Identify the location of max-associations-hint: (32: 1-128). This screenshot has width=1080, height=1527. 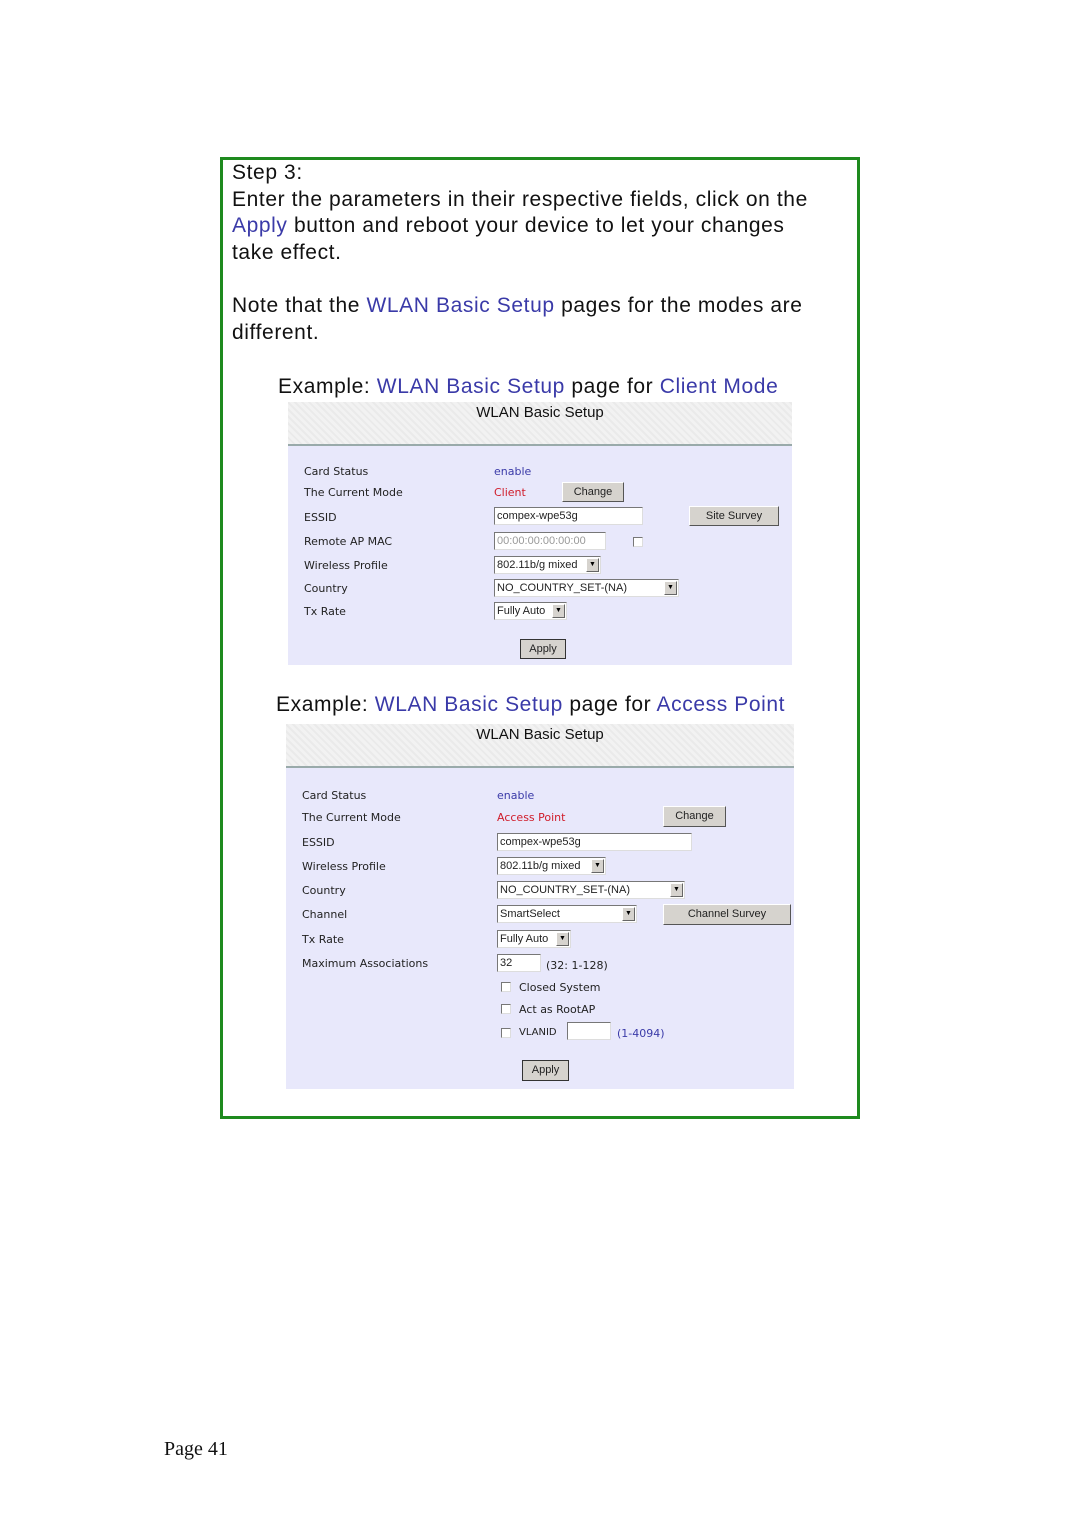
(577, 965).